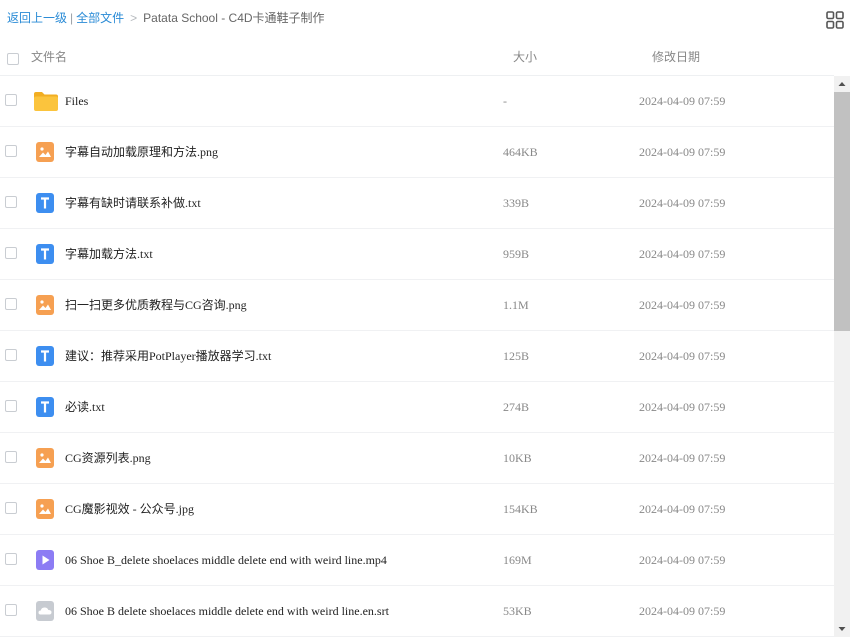  Describe the element at coordinates (676, 57) in the screenshot. I see `column-date-header: 修改日期` at that location.